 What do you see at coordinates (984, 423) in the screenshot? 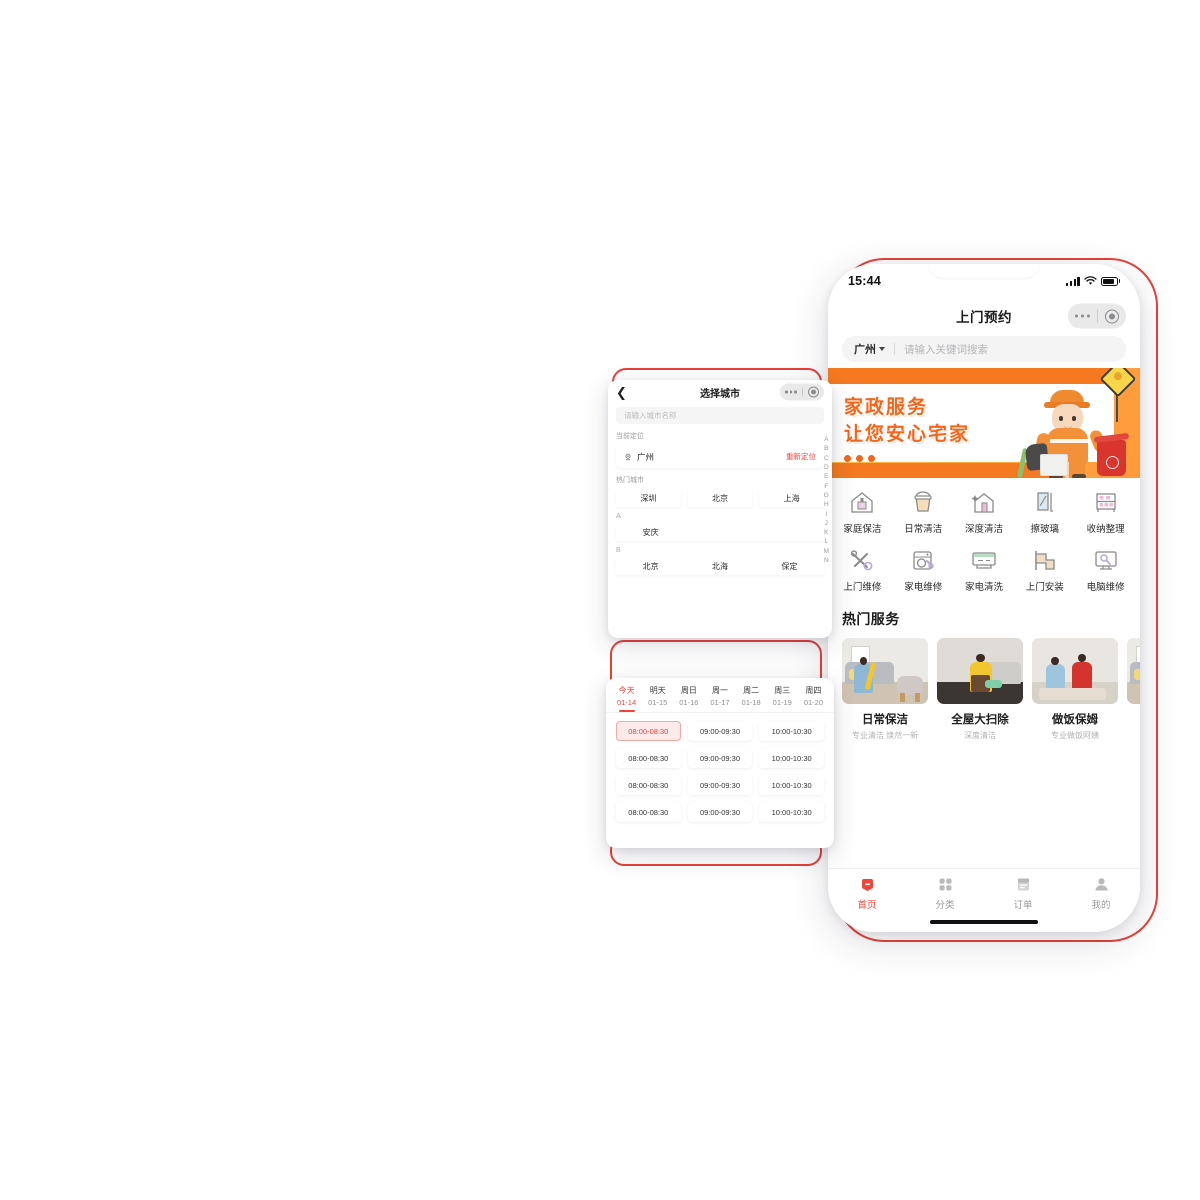
I see `promo-banner: 家政服务 让您安心宅家` at bounding box center [984, 423].